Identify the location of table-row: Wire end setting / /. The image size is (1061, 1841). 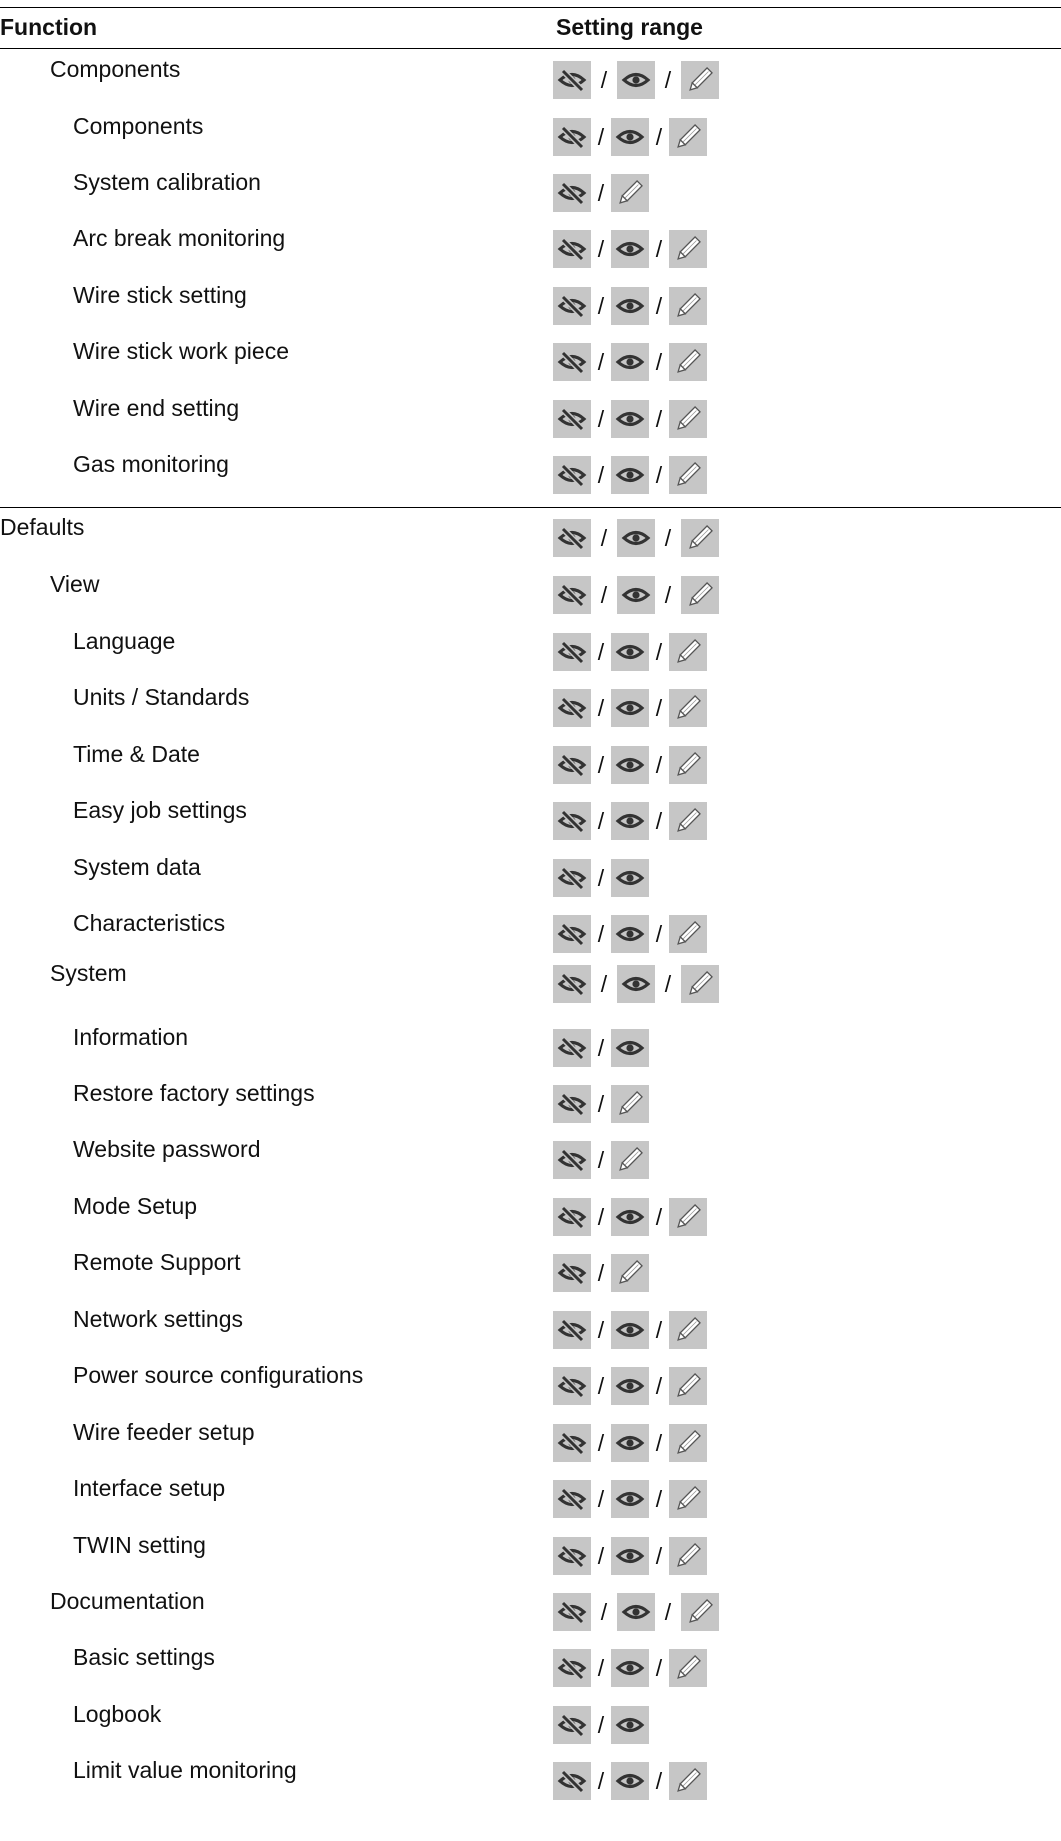
(530, 422).